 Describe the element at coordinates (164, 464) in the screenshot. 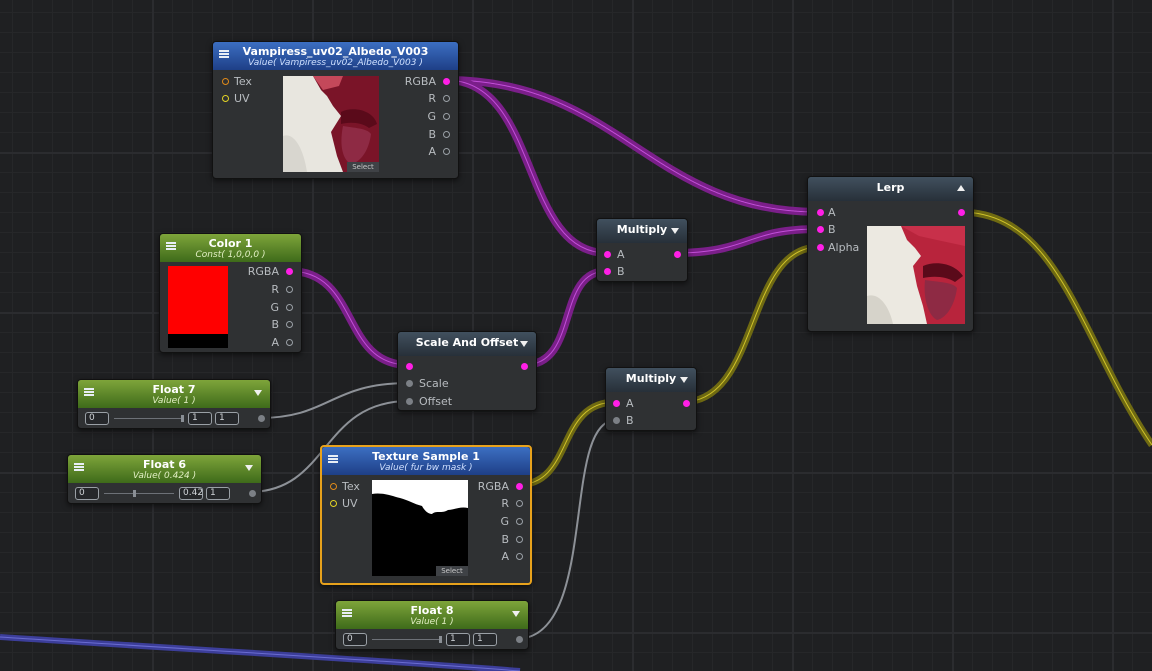

I see `node-title: Float 6` at that location.